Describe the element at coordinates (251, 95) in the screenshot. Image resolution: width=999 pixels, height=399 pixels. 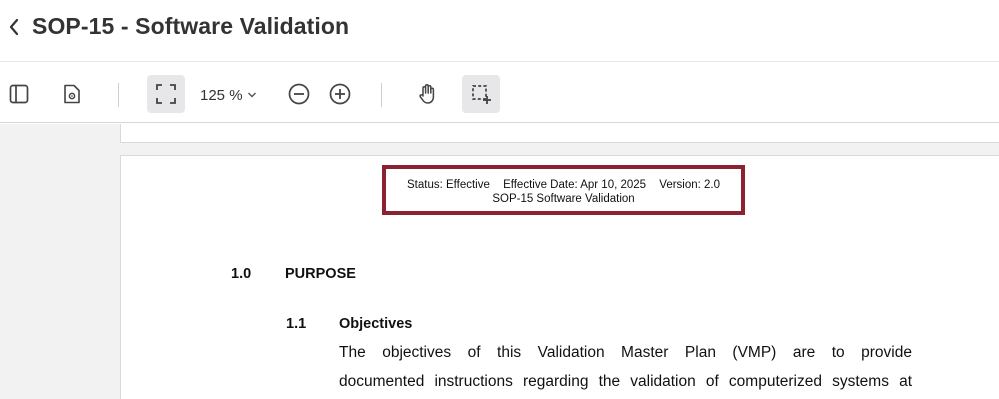
I see `chevron-down-icon` at that location.